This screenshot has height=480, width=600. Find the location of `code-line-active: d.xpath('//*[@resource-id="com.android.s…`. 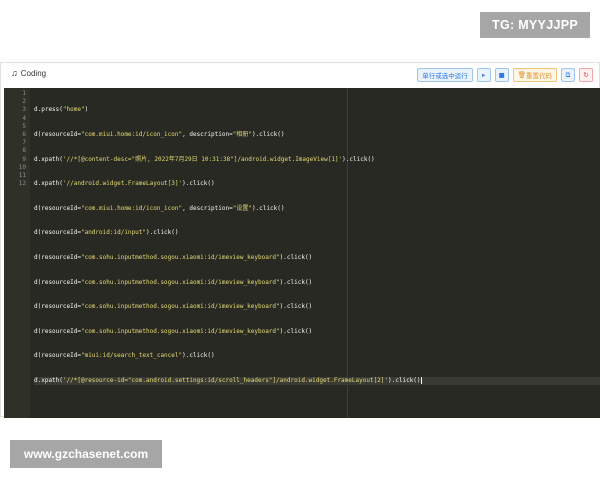

code-line-active: d.xpath('//*[@resource-id="com.android.s… is located at coordinates (317, 381).